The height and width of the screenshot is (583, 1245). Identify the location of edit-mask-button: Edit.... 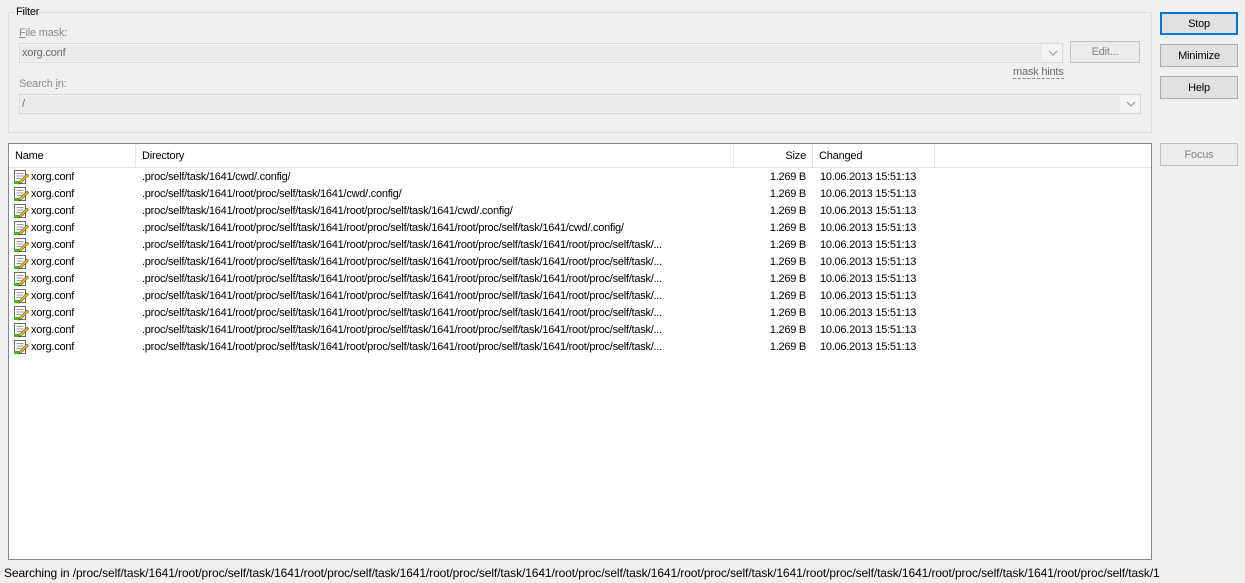
(1105, 52).